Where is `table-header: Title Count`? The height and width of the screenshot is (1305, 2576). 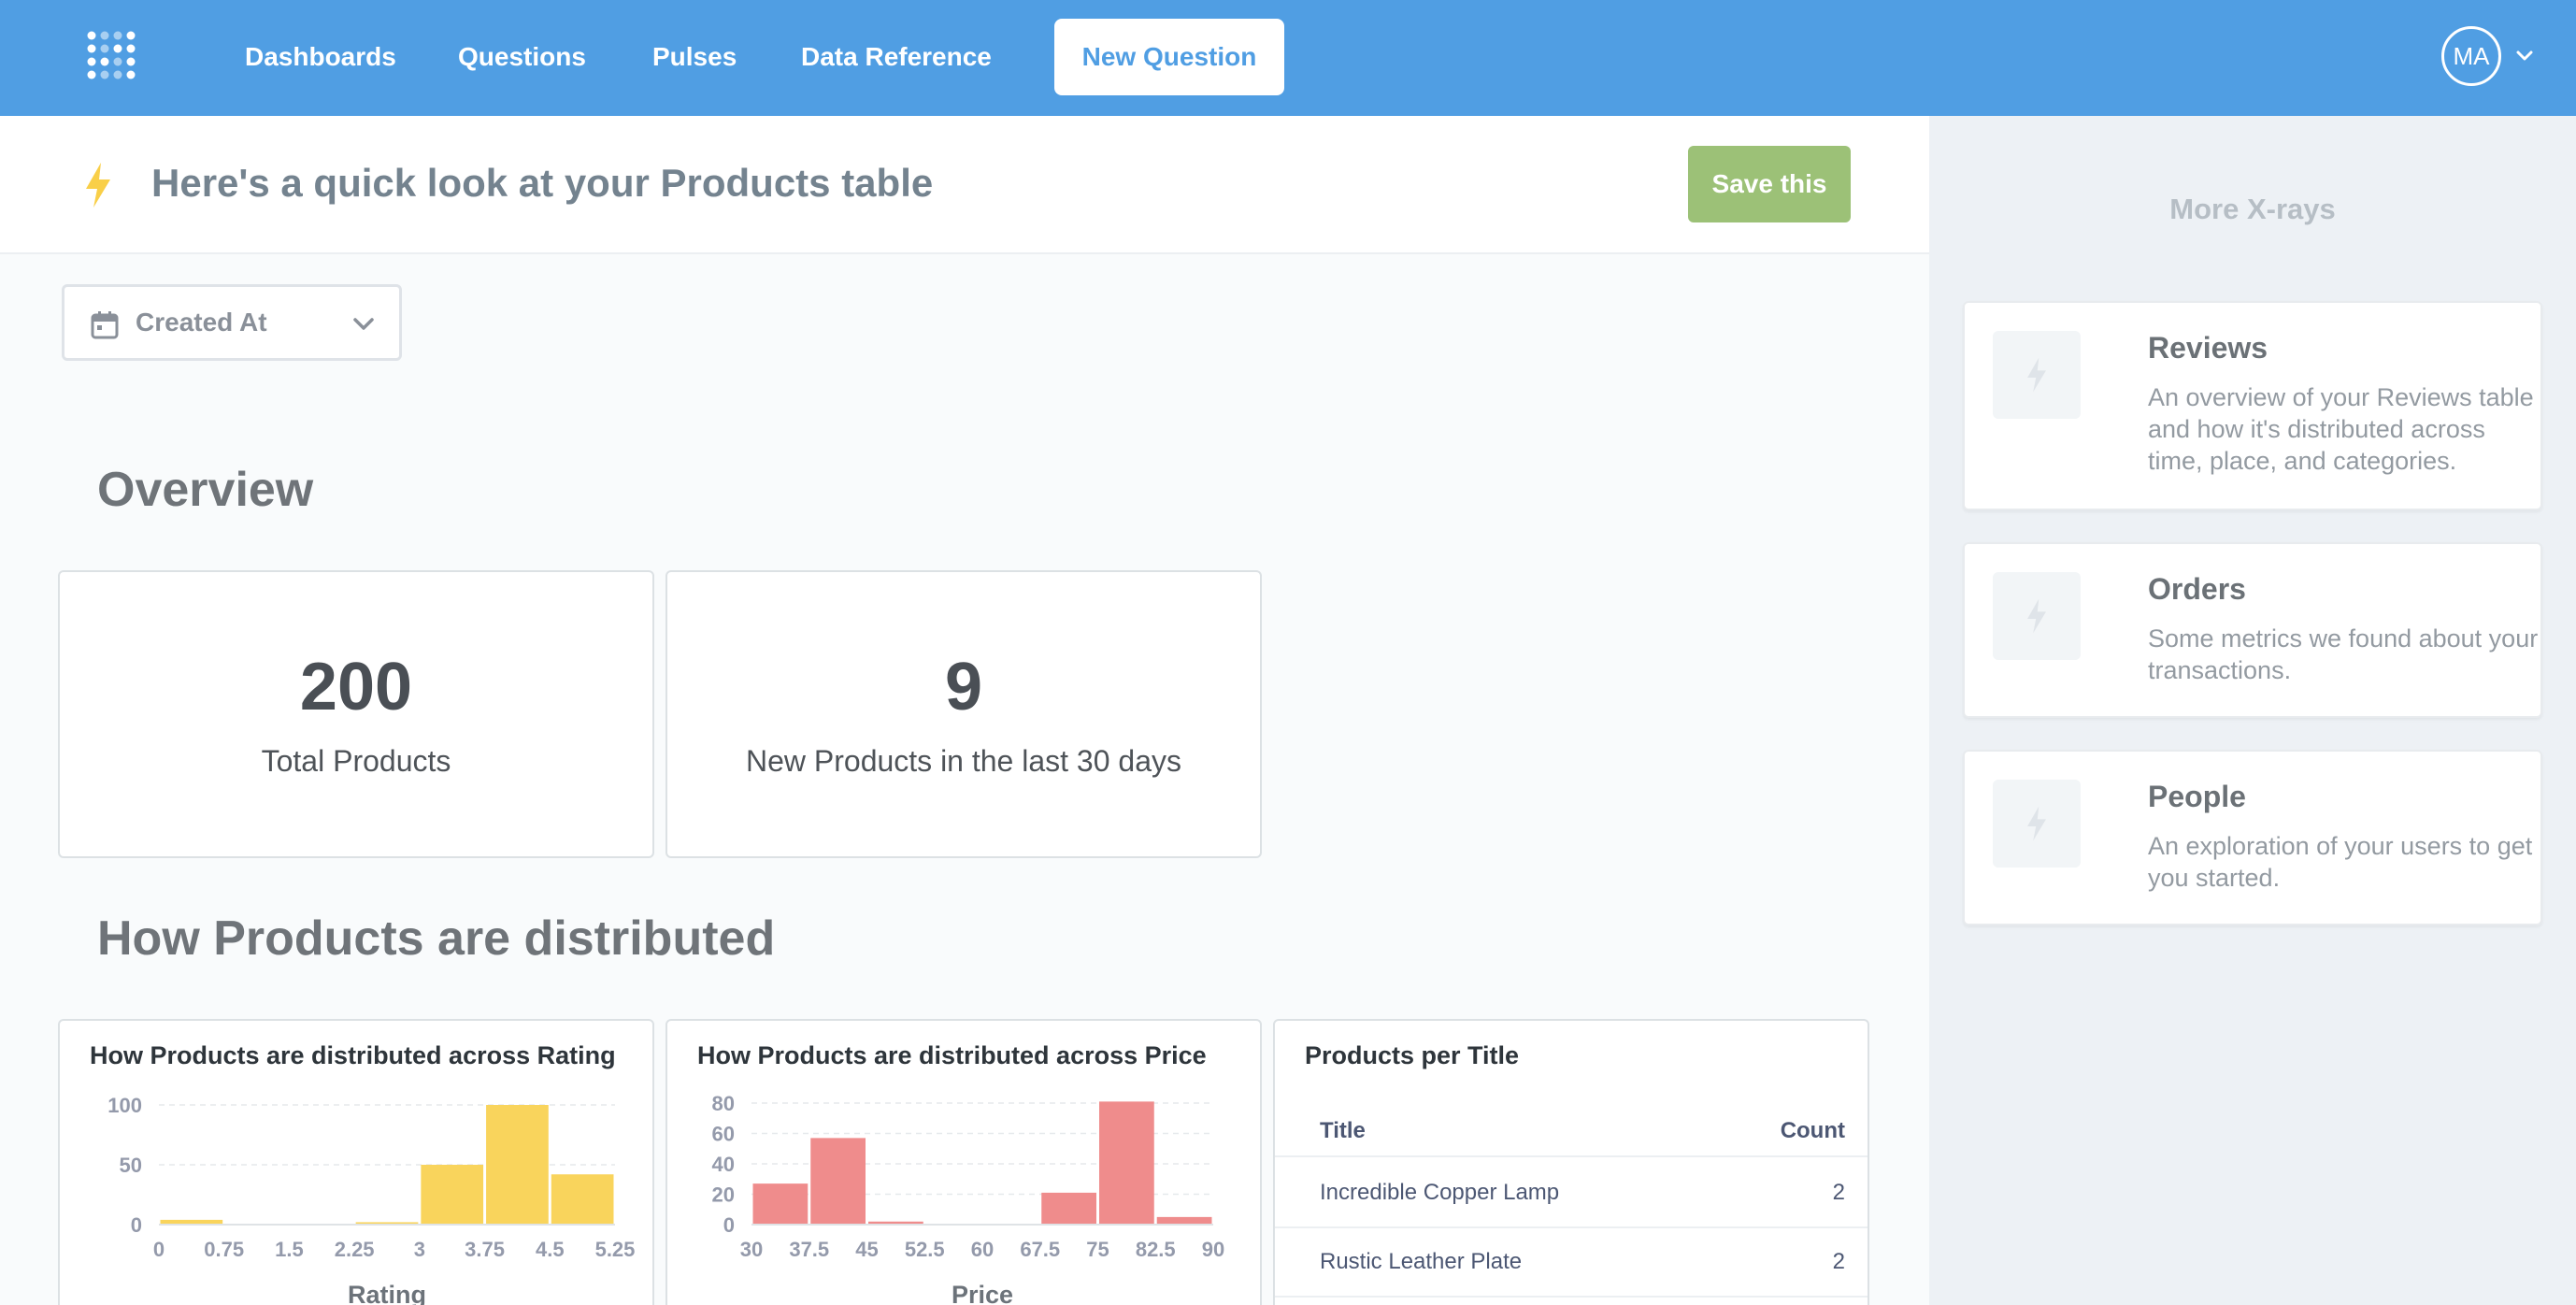
table-header: Title Count is located at coordinates (1571, 1128).